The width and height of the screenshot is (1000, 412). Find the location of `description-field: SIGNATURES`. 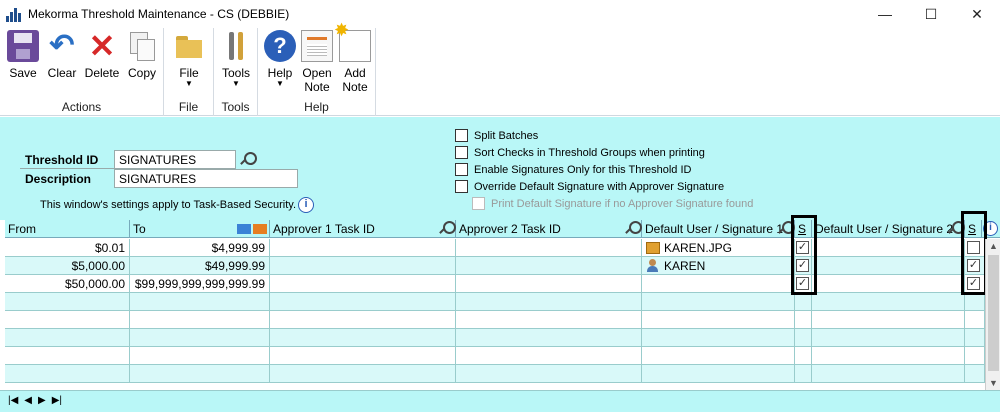

description-field: SIGNATURES is located at coordinates (206, 178).